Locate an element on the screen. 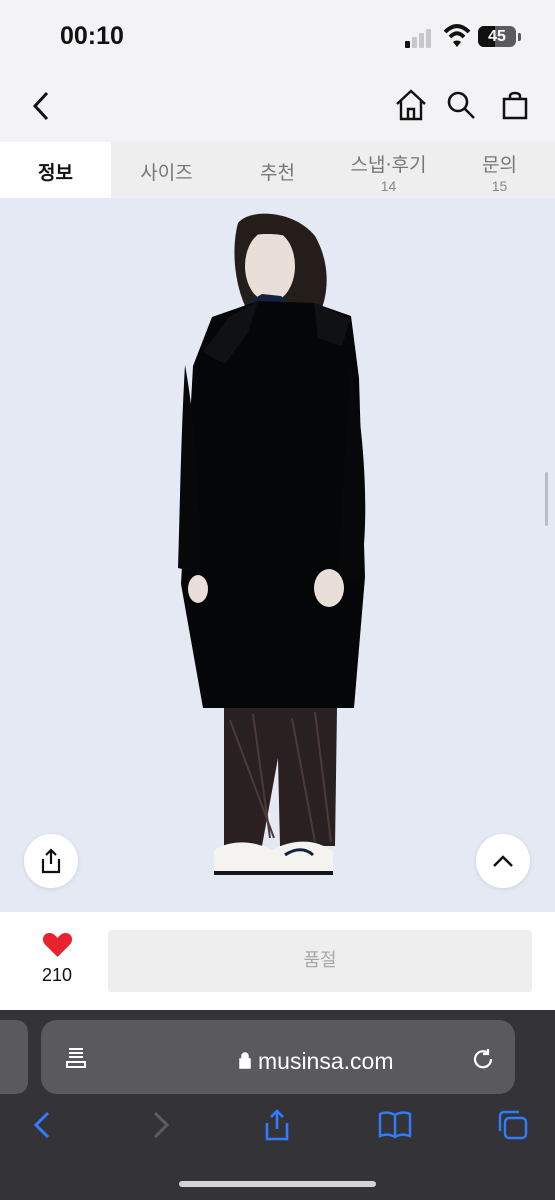 This screenshot has width=555, height=1200. tab-inquiry-label: 문의 is located at coordinates (499, 165).